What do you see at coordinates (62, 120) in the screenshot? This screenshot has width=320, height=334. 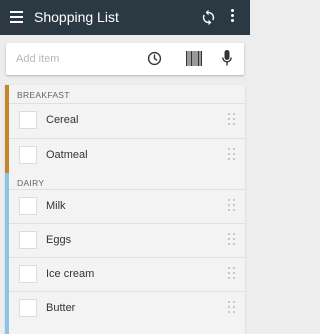 I see `item-label: Cereal` at bounding box center [62, 120].